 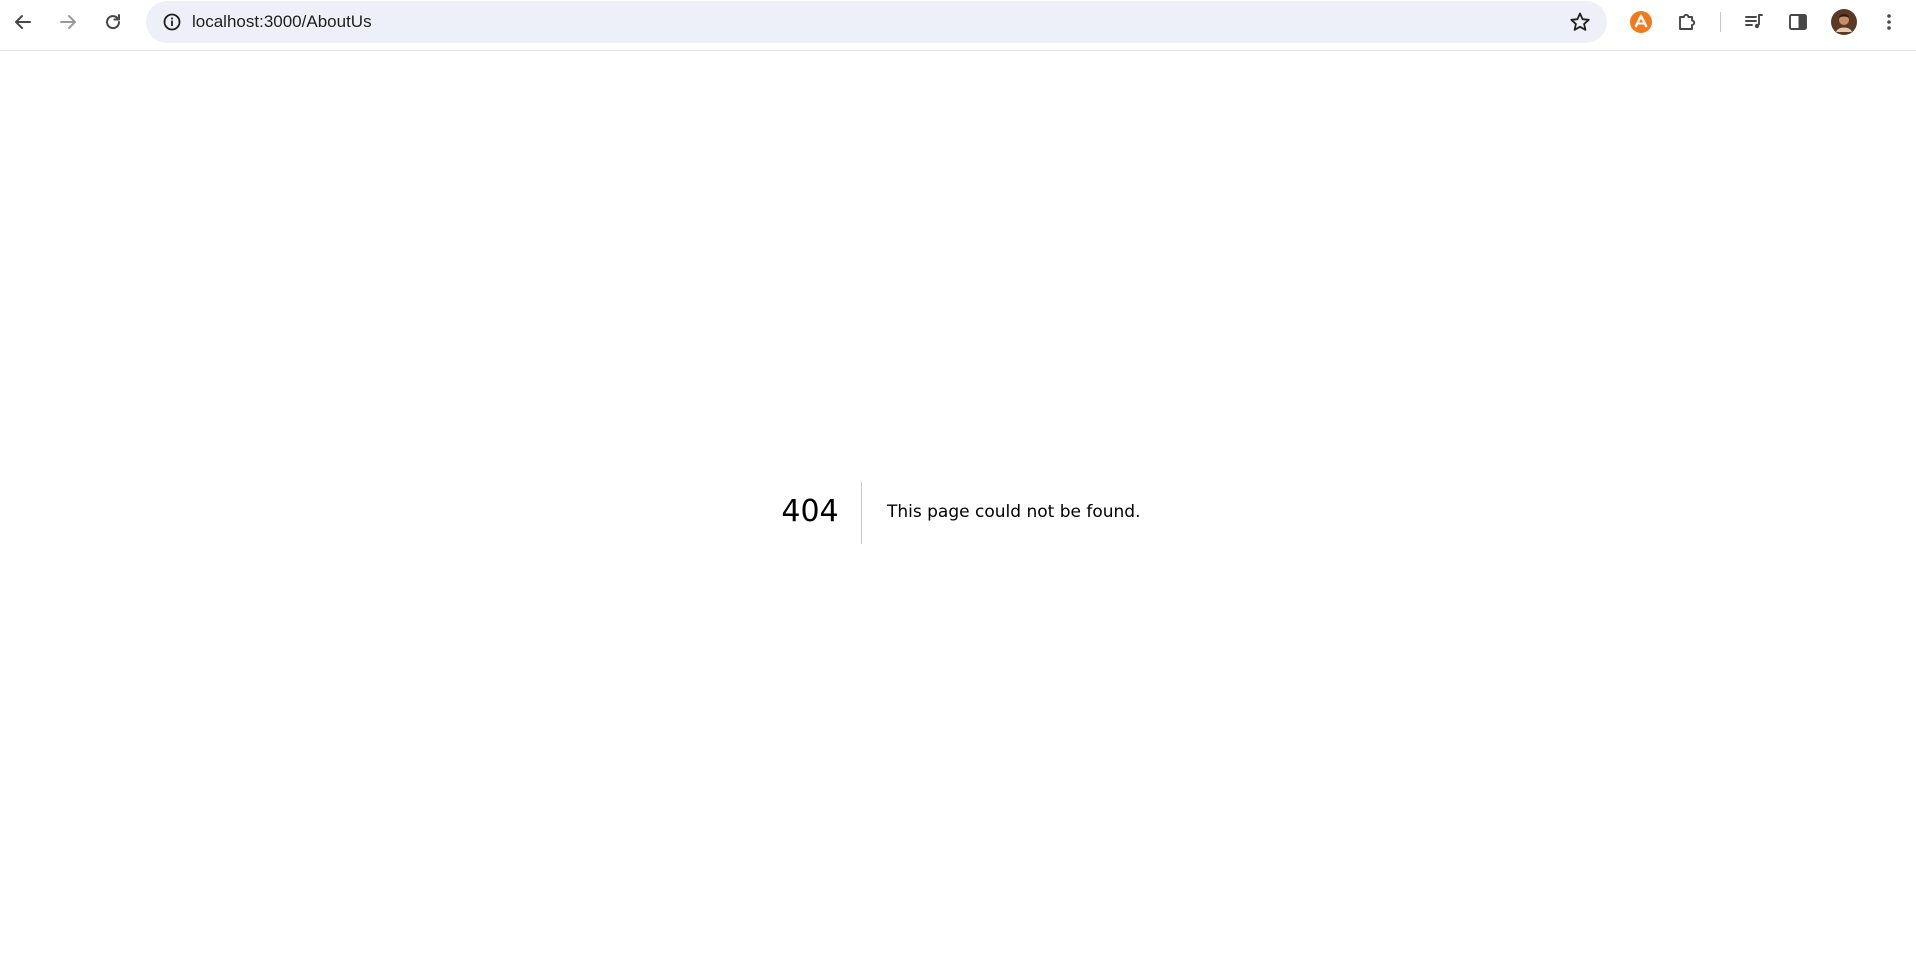 I want to click on bookmark-button, so click(x=1580, y=22).